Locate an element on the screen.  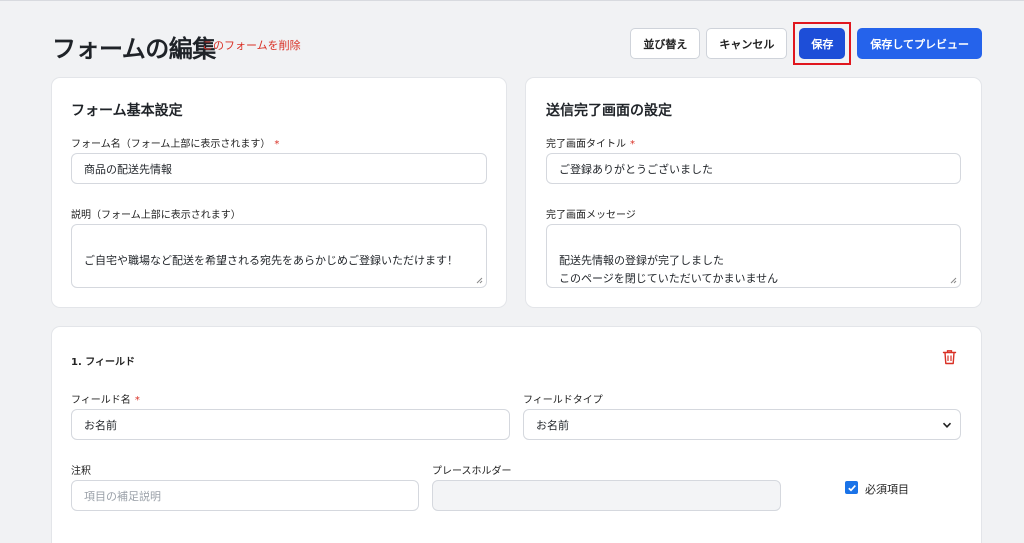
field-heading: 1. フィールド is located at coordinates (103, 362).